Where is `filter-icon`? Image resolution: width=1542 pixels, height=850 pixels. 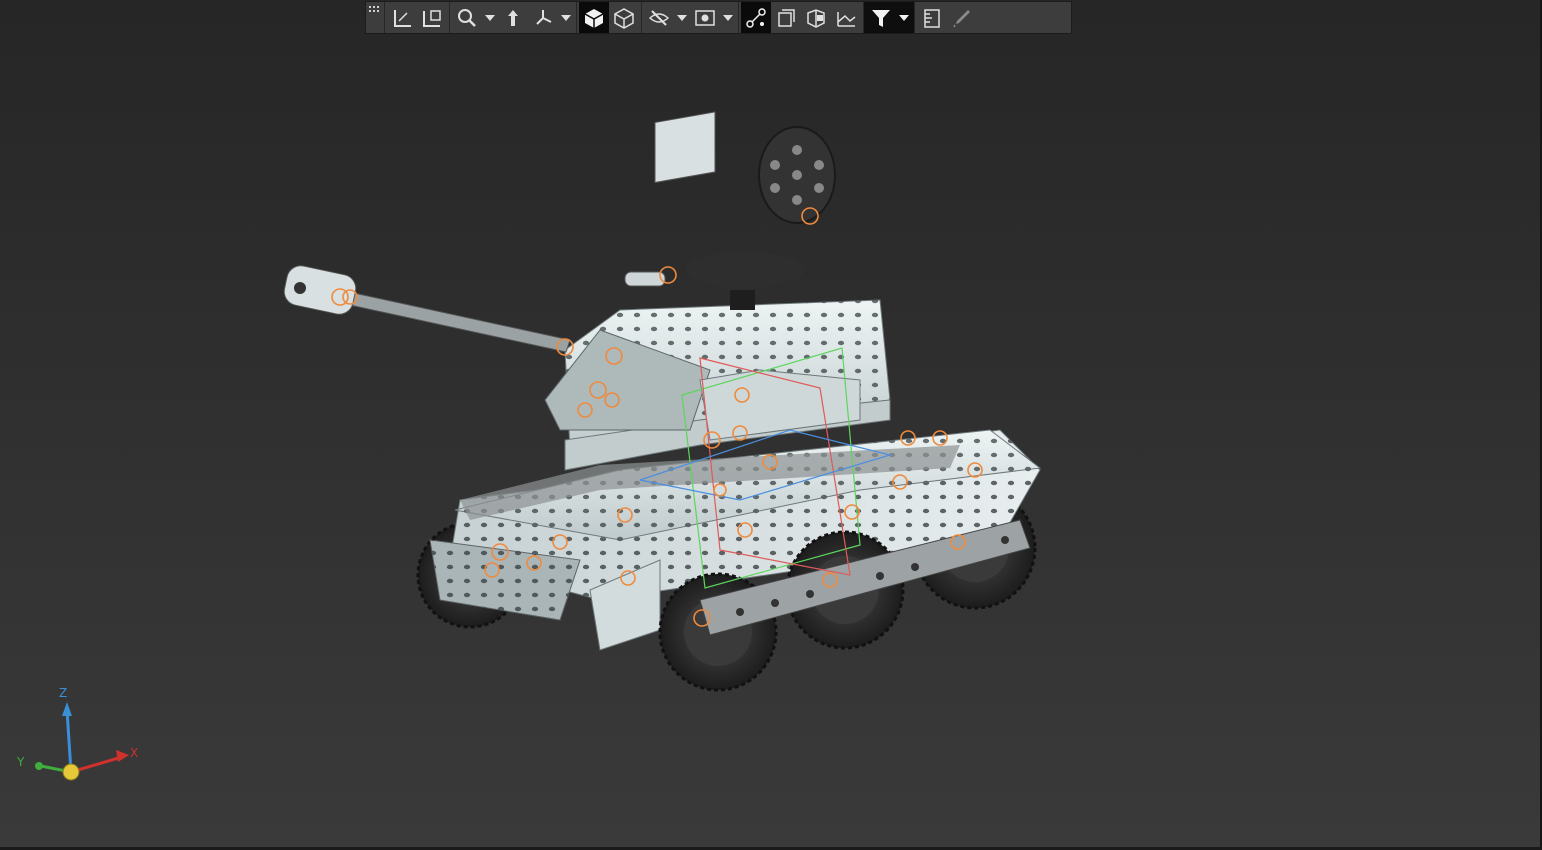 filter-icon is located at coordinates (881, 17).